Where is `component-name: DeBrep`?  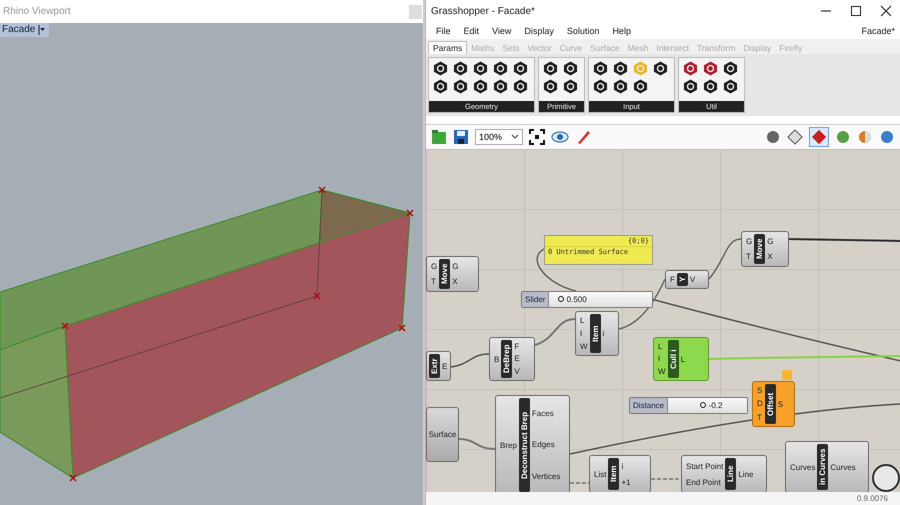
component-name: DeBrep is located at coordinates (506, 359).